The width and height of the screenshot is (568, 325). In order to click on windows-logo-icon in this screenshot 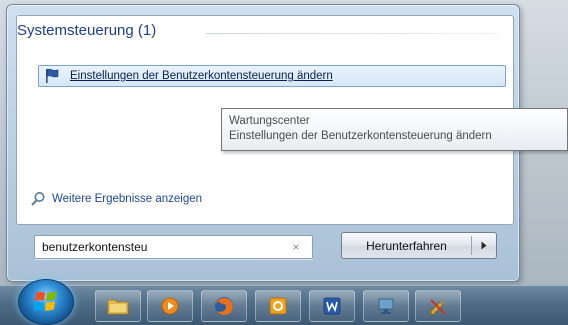, I will do `click(45, 301)`.